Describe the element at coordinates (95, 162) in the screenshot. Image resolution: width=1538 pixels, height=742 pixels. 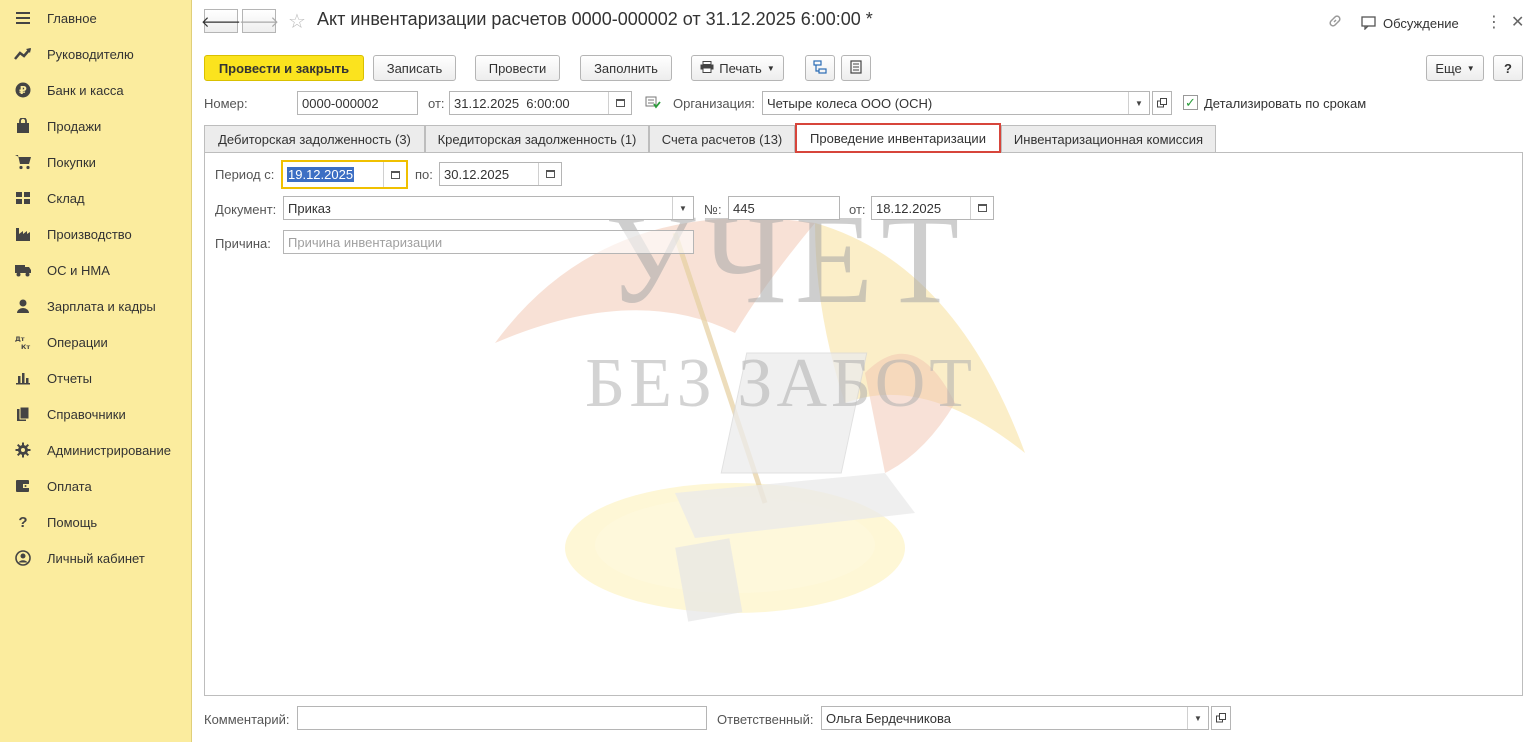
I see `sidebar-item-purchases: Покупки` at that location.